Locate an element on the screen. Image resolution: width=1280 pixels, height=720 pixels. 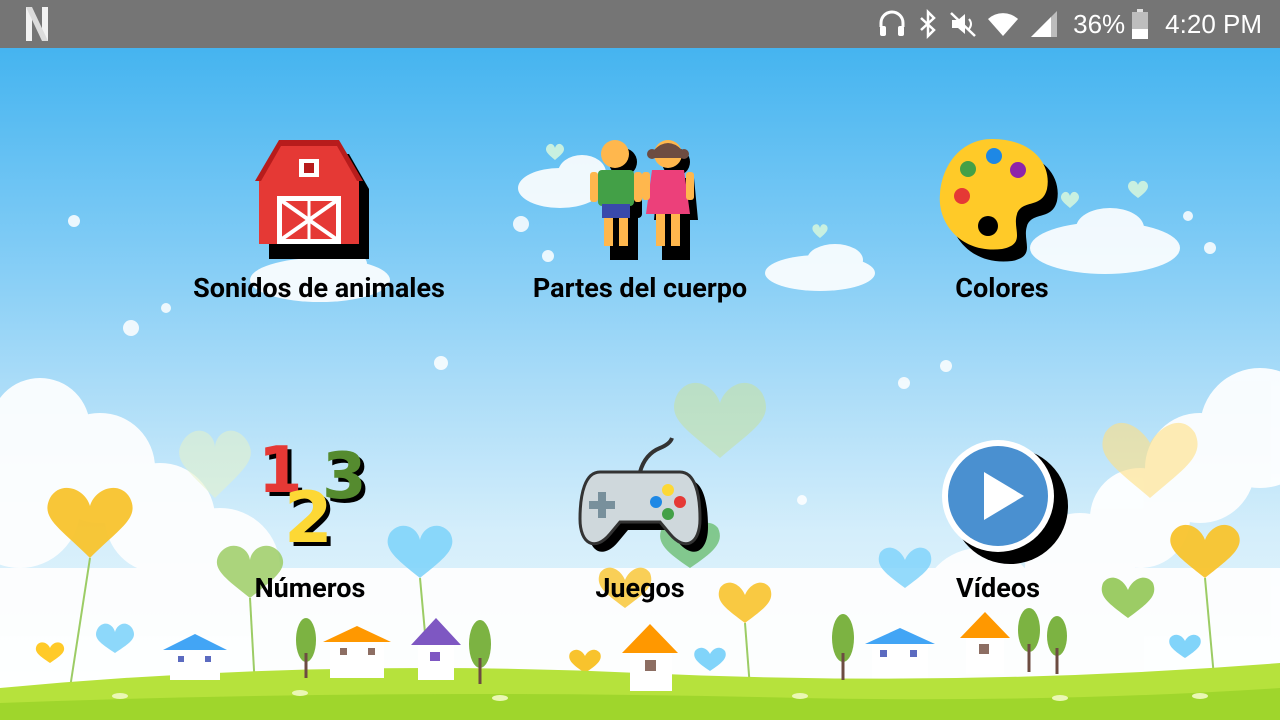
svg-text: 3 is located at coordinates (344, 477).